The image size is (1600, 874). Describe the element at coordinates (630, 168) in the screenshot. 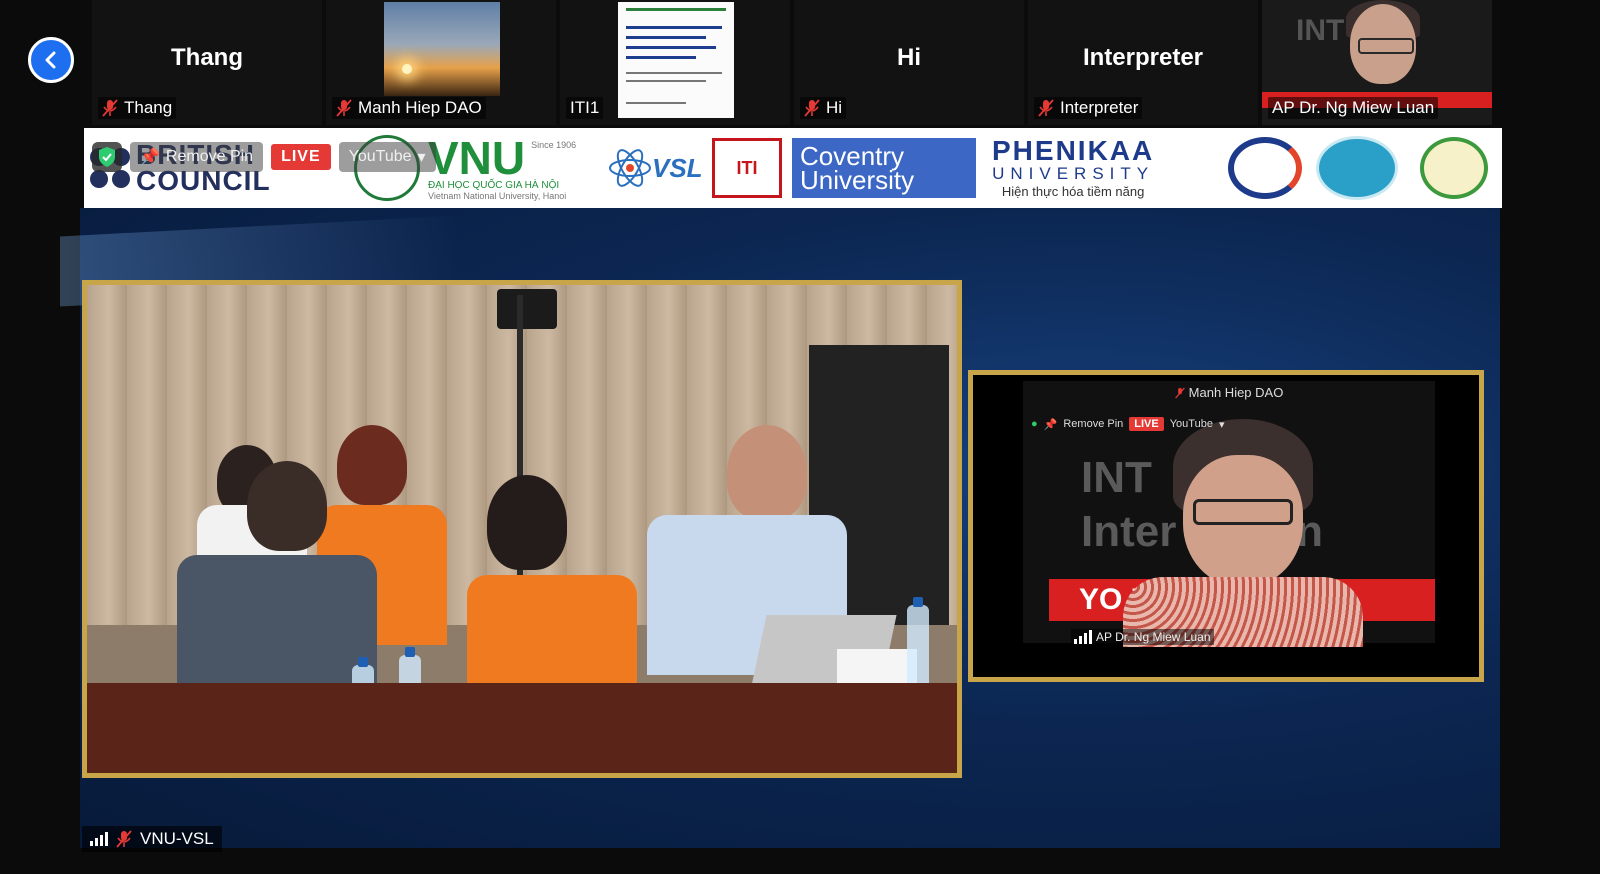

I see `atom-icon` at that location.